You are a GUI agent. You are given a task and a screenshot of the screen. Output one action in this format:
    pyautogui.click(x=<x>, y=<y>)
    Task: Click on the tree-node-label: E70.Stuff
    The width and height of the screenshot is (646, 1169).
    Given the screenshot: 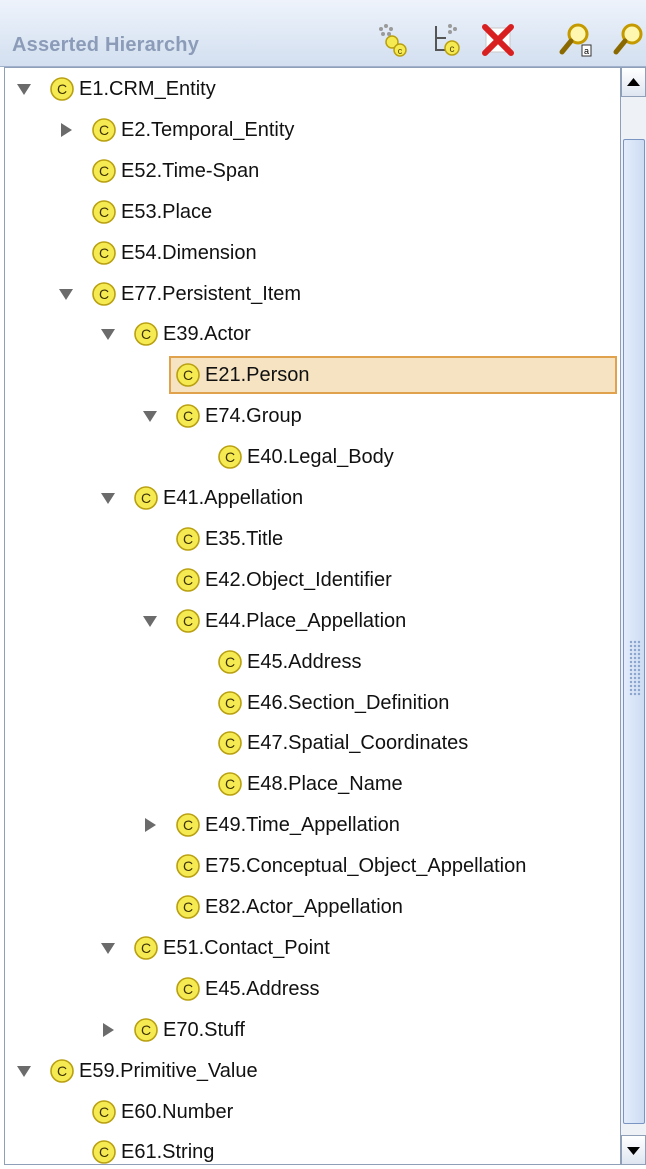 What is the action you would take?
    pyautogui.click(x=204, y=1030)
    